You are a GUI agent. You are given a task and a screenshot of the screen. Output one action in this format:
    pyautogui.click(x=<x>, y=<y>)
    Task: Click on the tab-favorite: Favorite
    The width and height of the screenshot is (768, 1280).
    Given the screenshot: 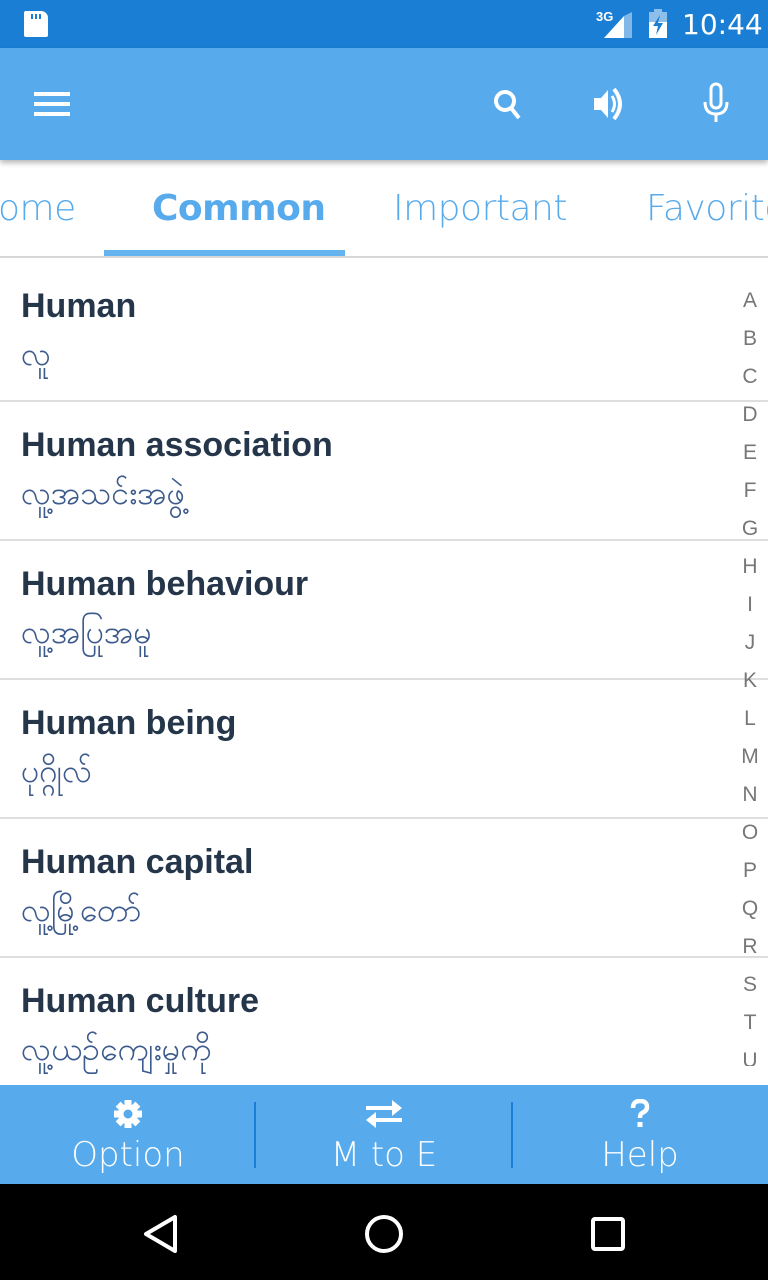 What is the action you would take?
    pyautogui.click(x=707, y=208)
    